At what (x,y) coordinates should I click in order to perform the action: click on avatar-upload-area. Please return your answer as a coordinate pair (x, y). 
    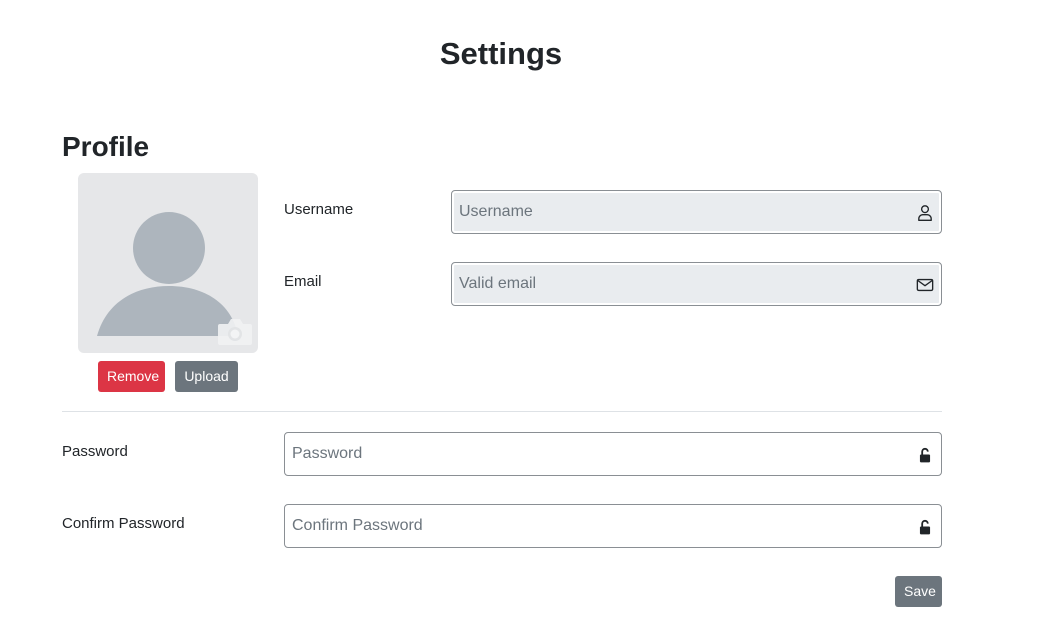
    Looking at the image, I should click on (168, 263).